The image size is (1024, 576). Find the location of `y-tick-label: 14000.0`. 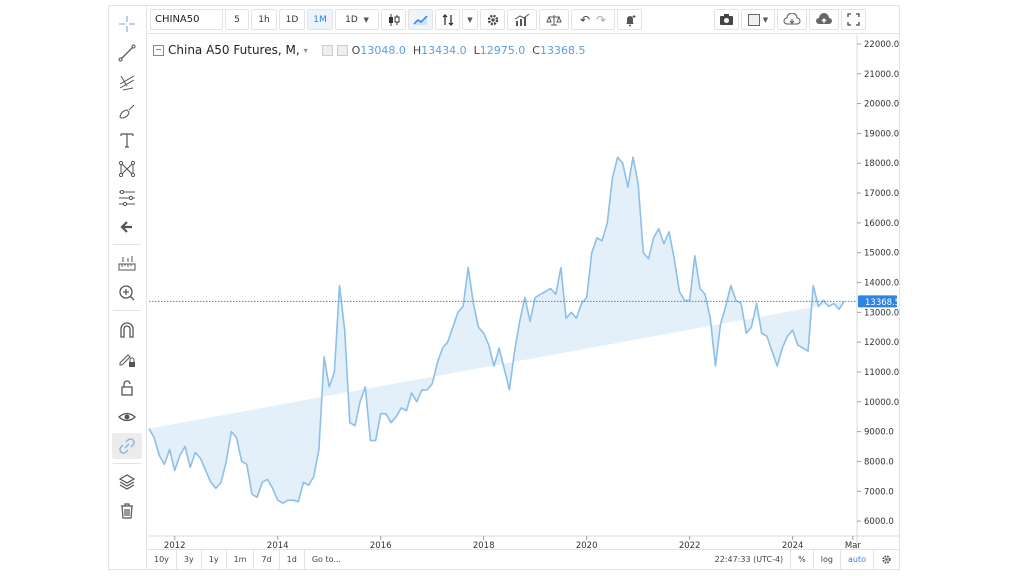

y-tick-label: 14000.0 is located at coordinates (881, 284).